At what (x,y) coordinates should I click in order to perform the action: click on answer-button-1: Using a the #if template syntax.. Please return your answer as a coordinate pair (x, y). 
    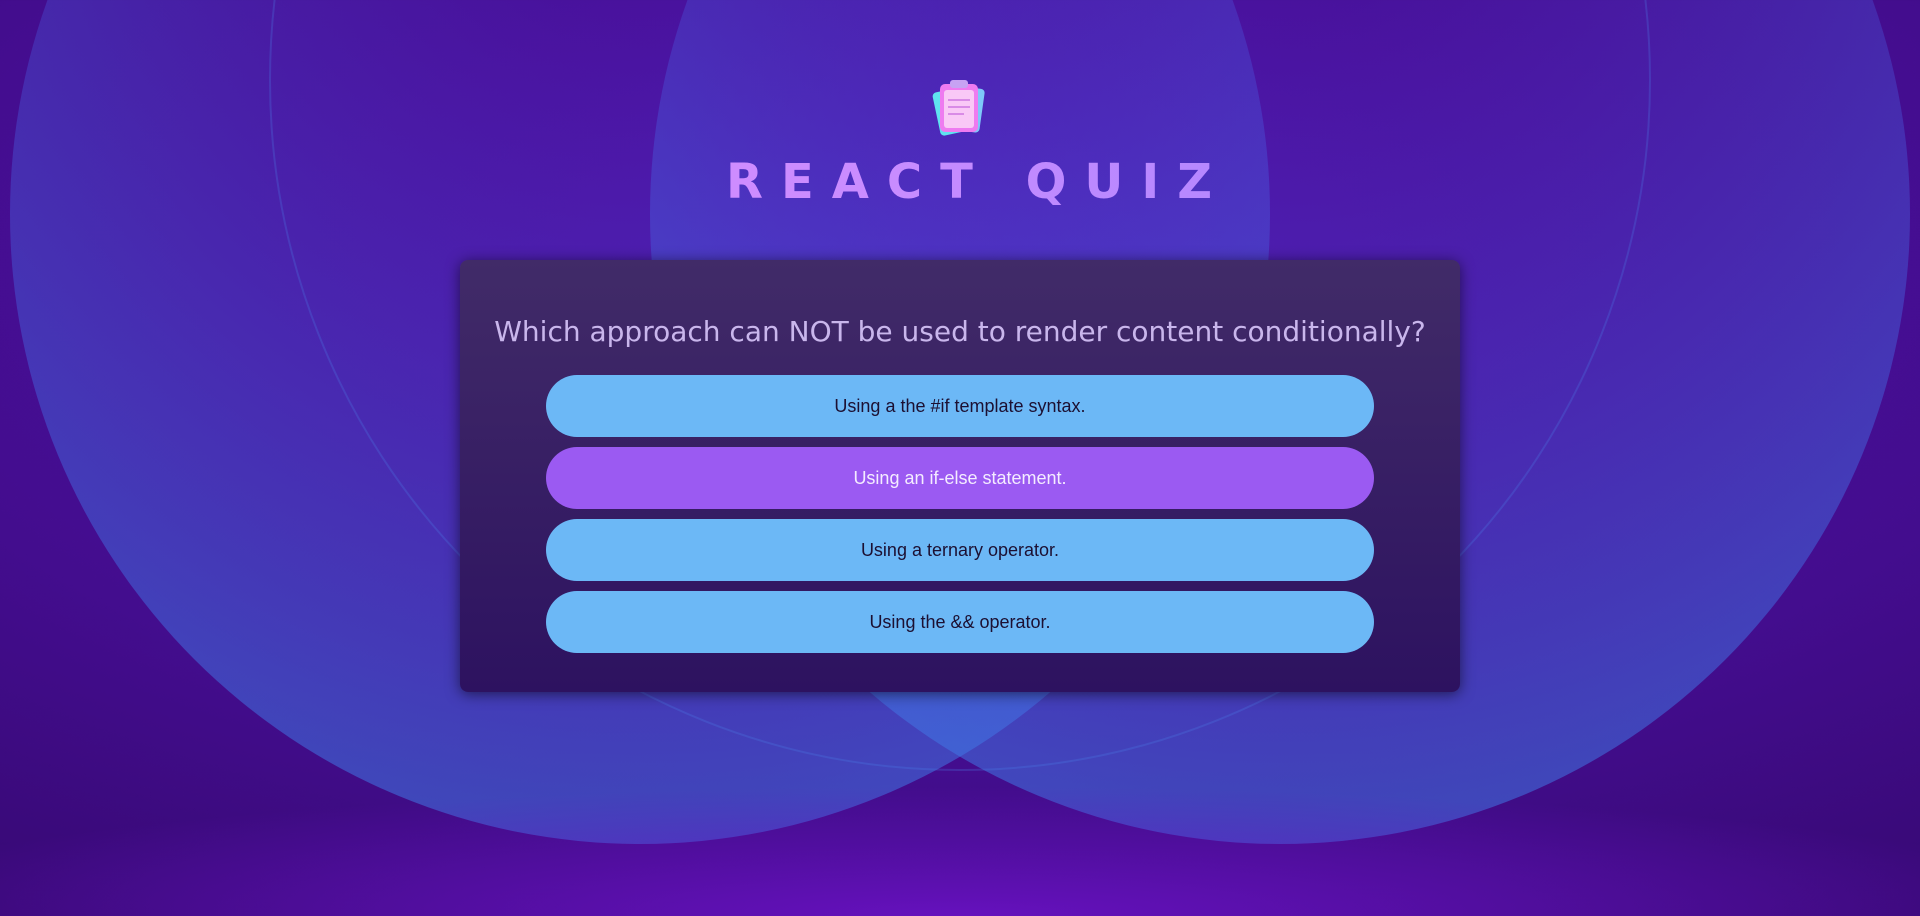
    Looking at the image, I should click on (960, 406).